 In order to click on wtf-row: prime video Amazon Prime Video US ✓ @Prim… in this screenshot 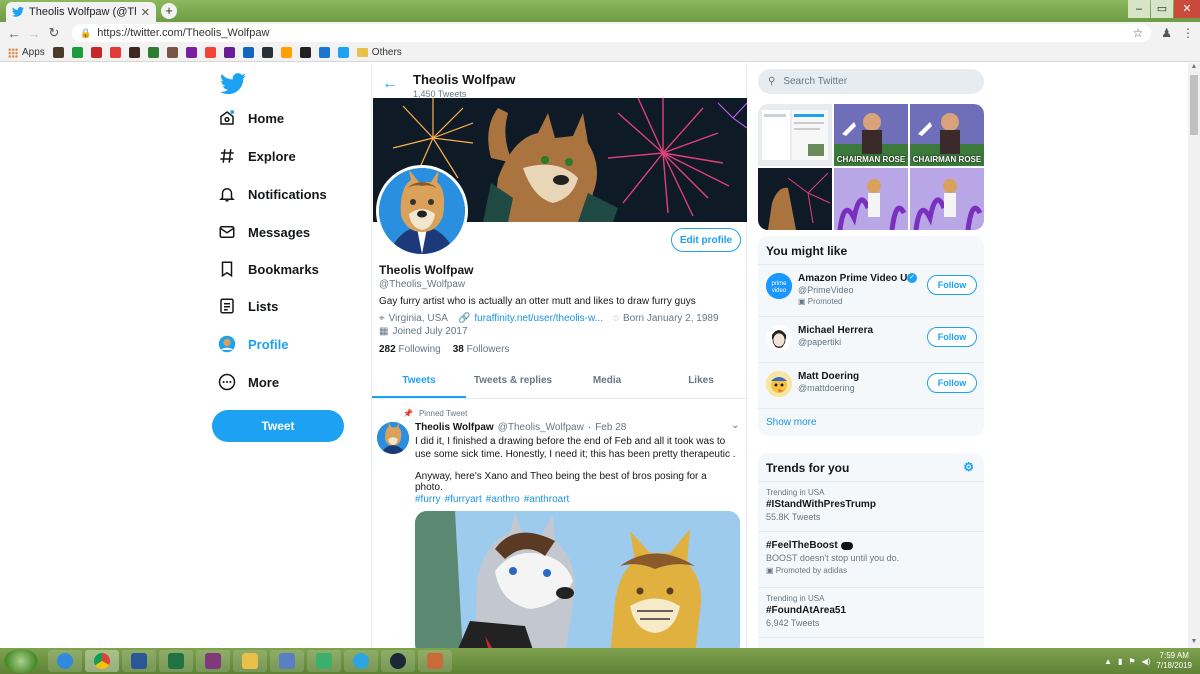, I will do `click(871, 291)`.